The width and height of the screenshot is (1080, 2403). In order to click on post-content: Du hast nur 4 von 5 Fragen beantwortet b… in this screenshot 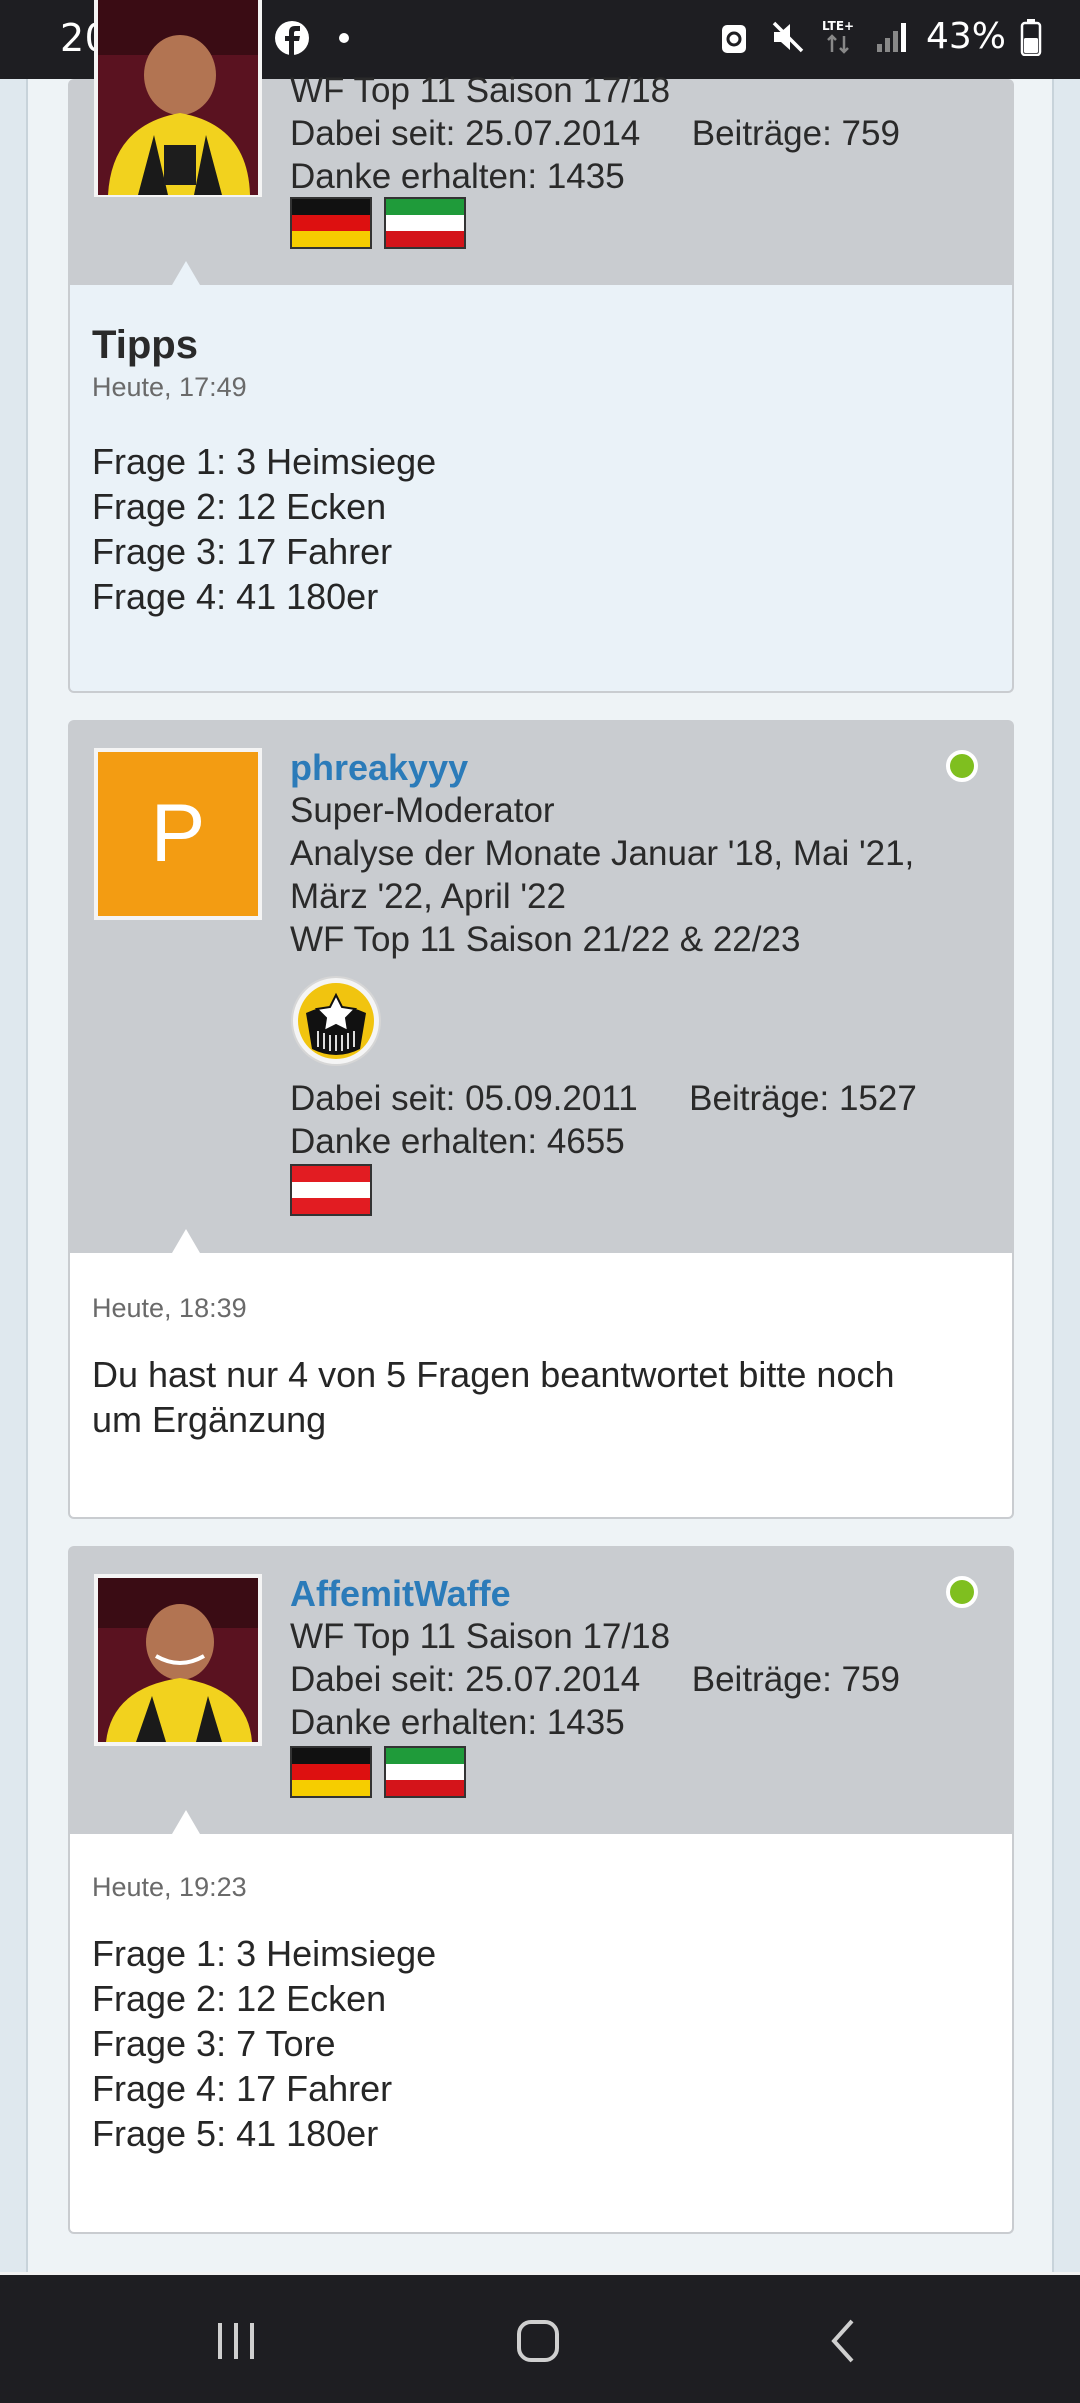, I will do `click(541, 1397)`.